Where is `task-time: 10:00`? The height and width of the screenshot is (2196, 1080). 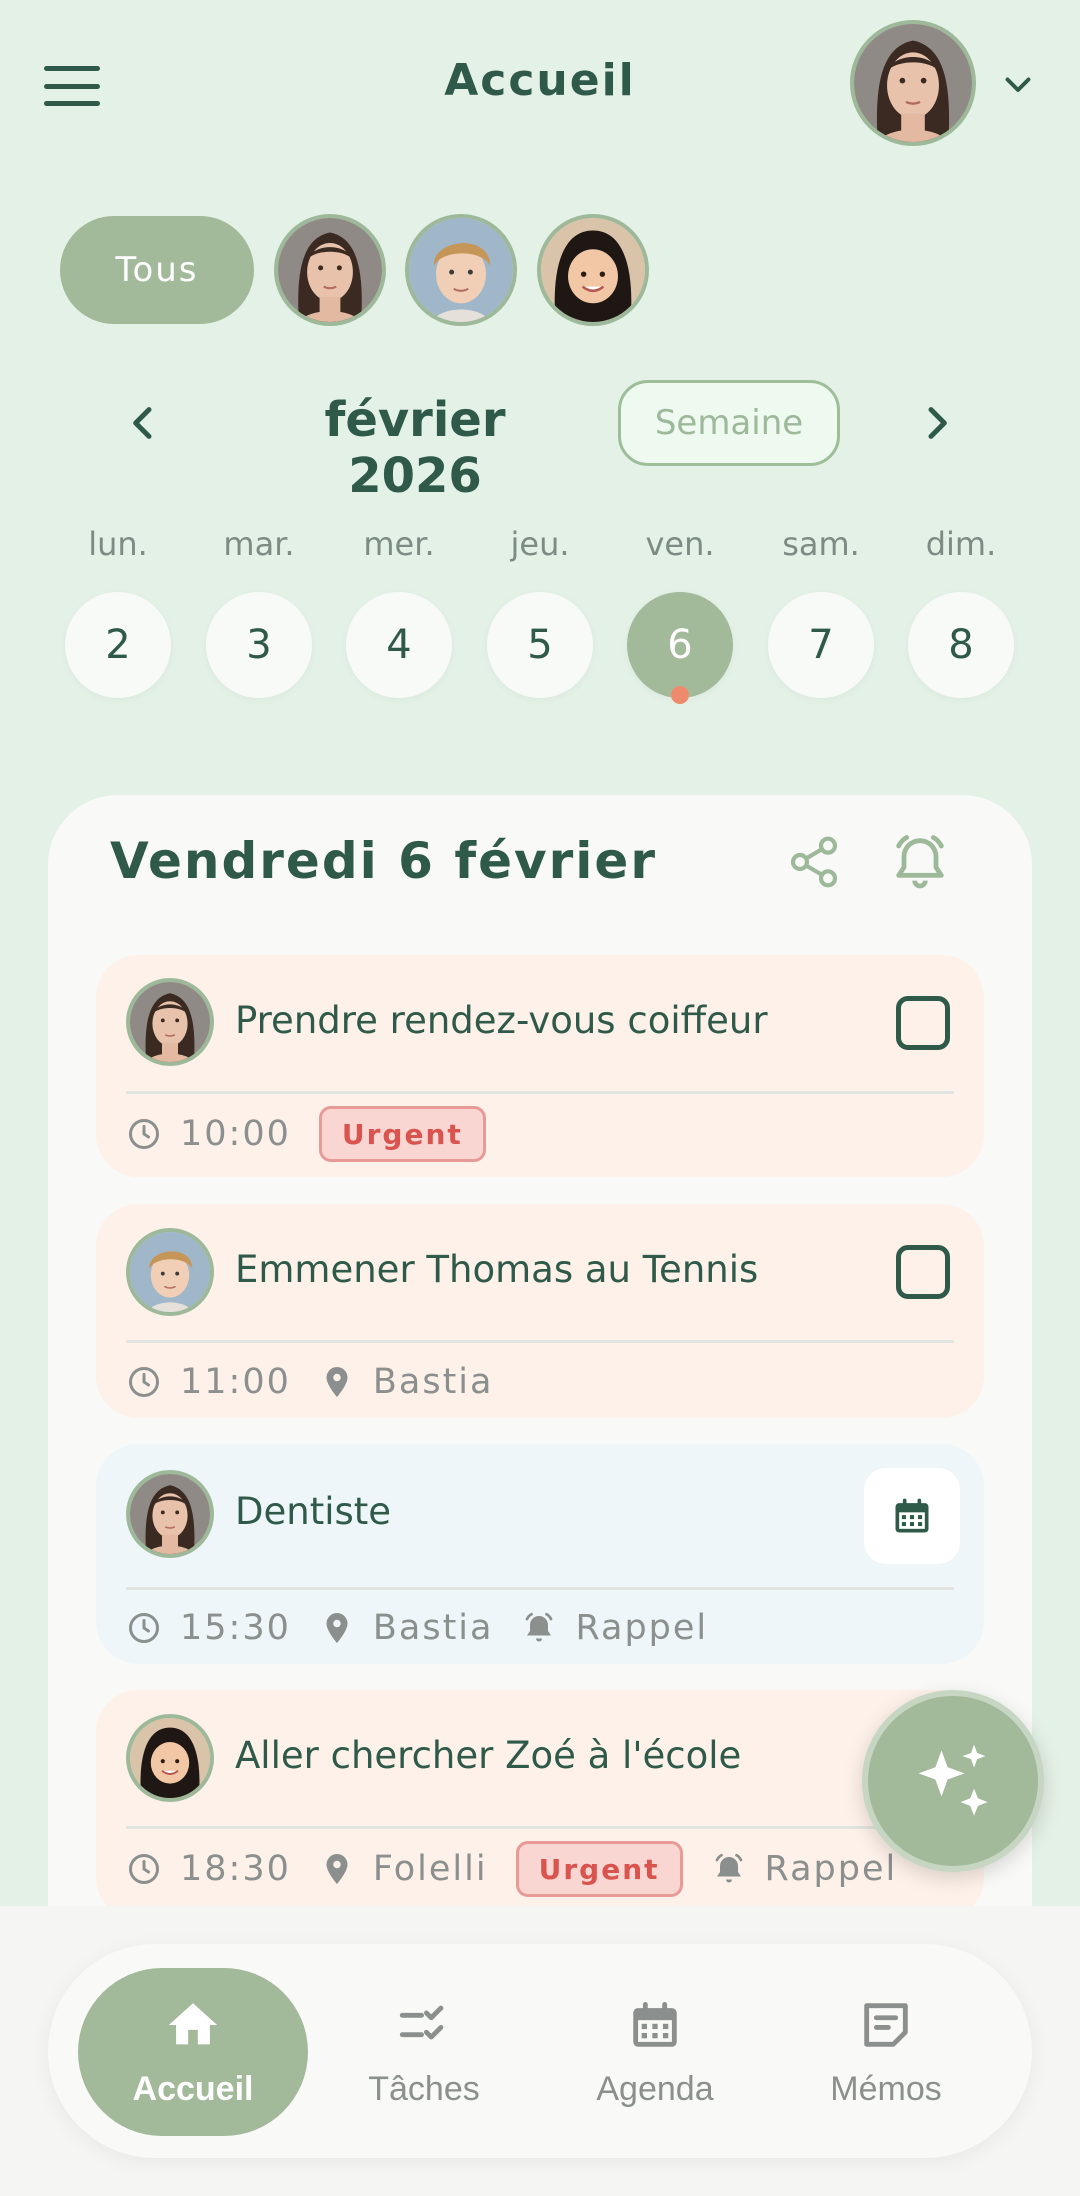 task-time: 10:00 is located at coordinates (235, 1134).